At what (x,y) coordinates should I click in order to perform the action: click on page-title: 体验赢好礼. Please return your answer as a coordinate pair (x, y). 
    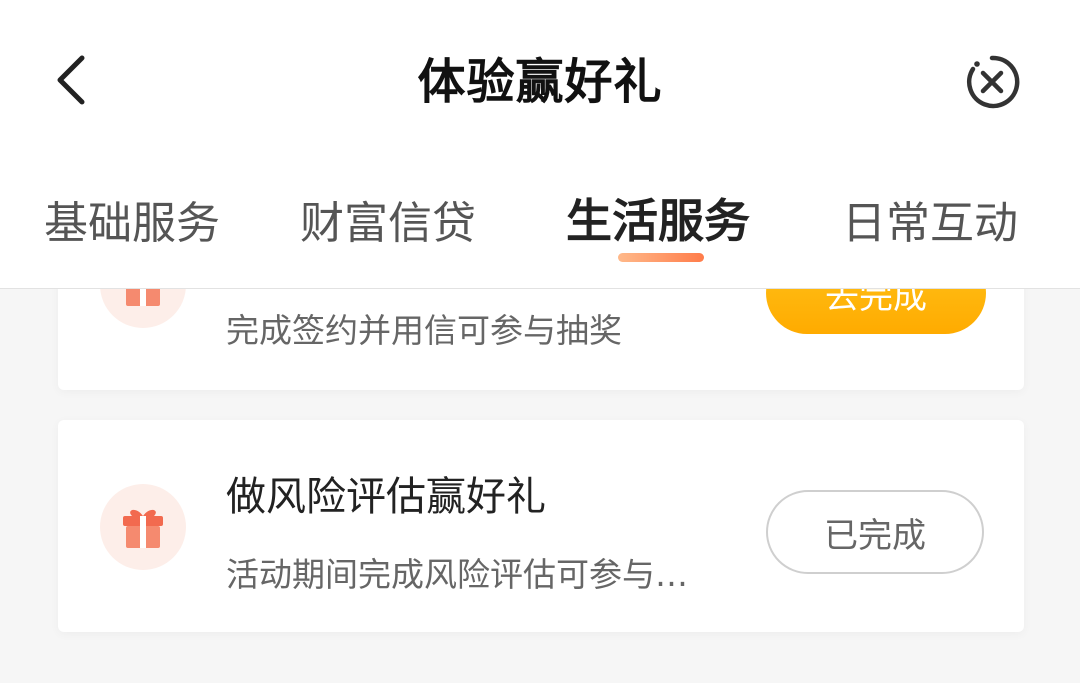
    Looking at the image, I should click on (540, 82).